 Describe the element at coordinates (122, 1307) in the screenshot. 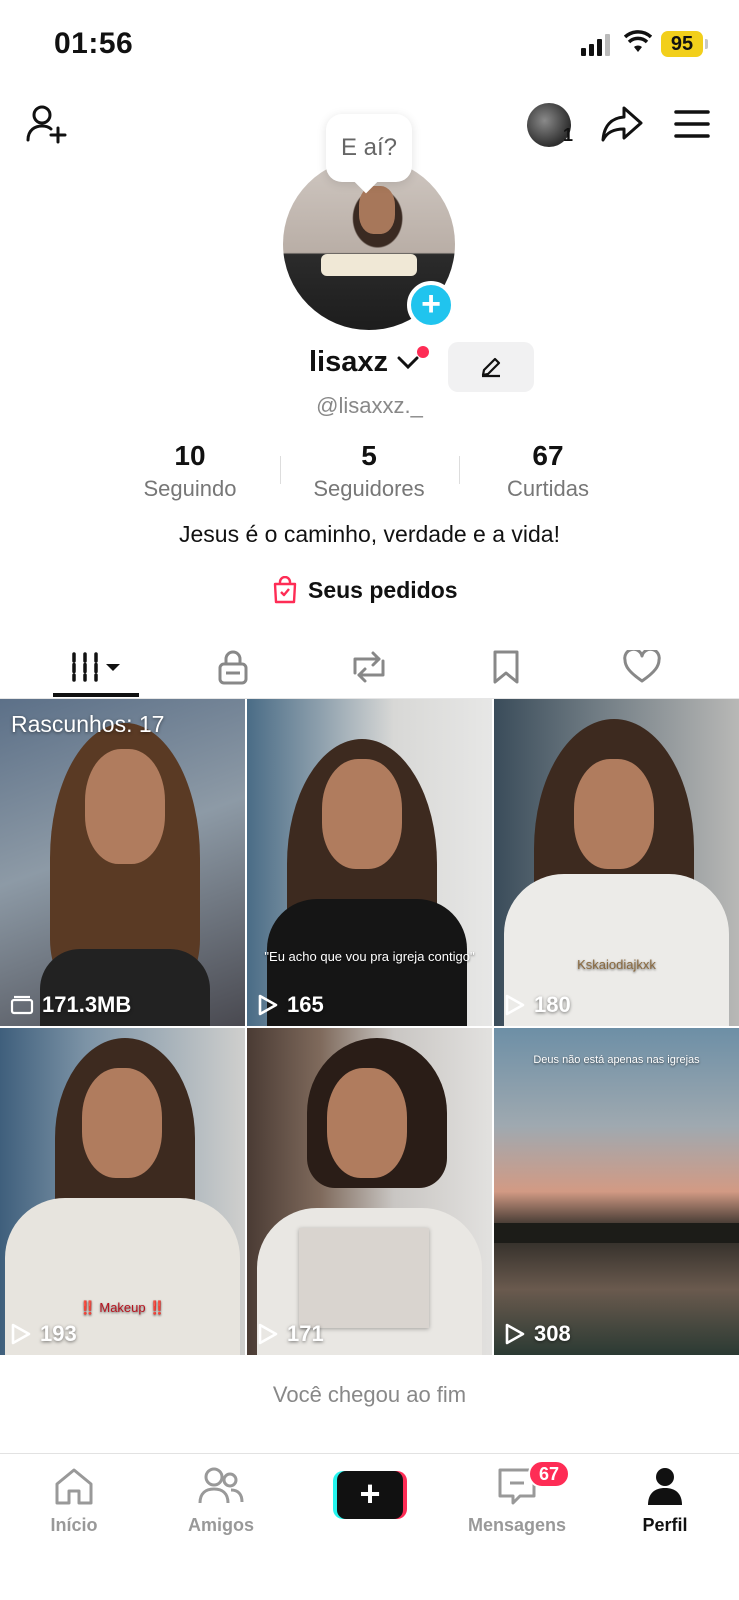

I see `video-caption: ‼️ Makeup ‼️` at that location.